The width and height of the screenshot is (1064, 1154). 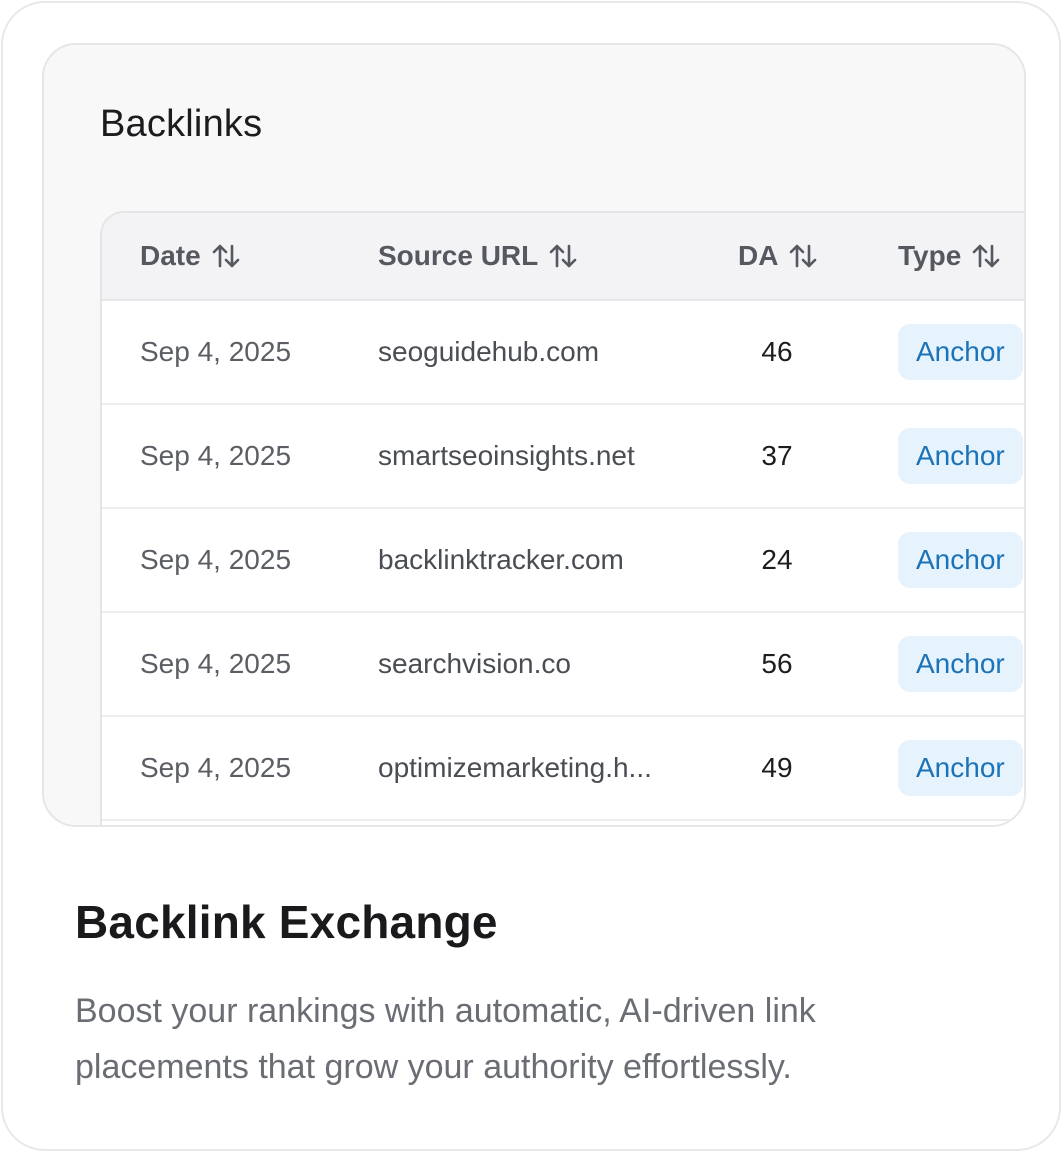 I want to click on table-header: Date Source URL DA Type, so click(x=563, y=257).